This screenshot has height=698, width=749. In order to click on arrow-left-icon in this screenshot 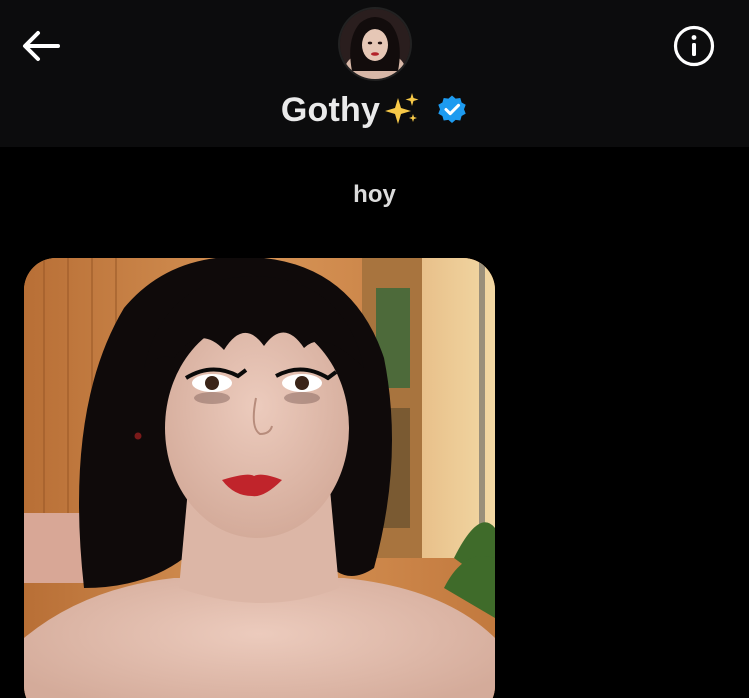, I will do `click(41, 46)`.